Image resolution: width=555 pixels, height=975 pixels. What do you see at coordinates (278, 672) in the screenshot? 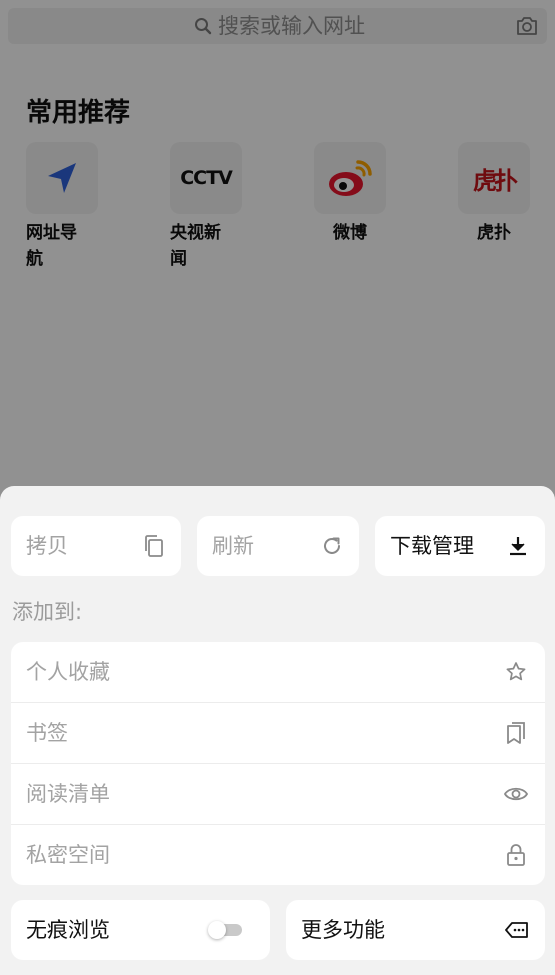
I see `list-item-favorites: 个人收藏` at bounding box center [278, 672].